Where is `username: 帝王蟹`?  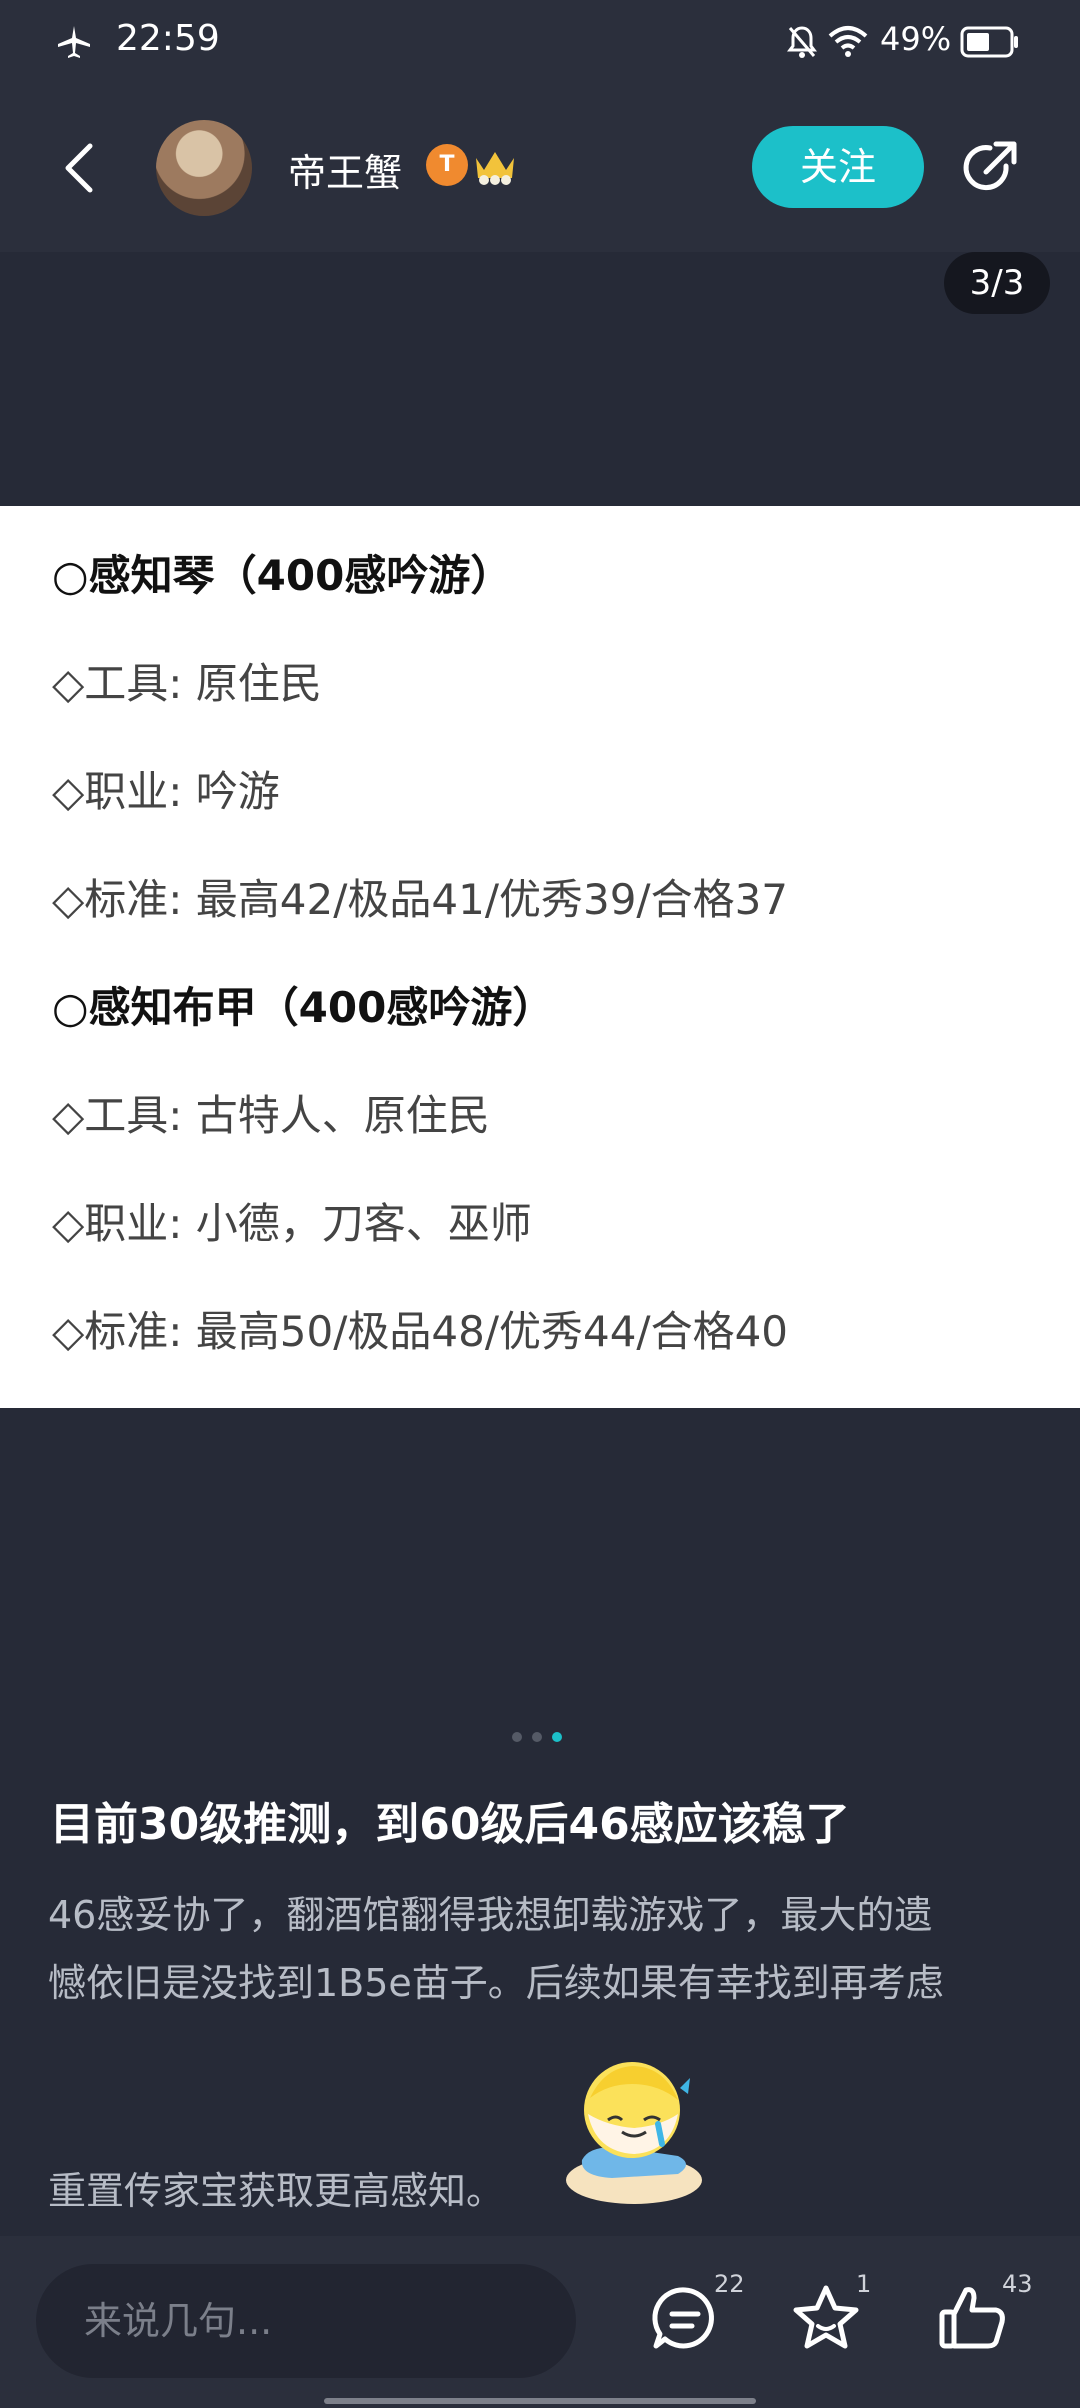
username: 帝王蟹 is located at coordinates (345, 169).